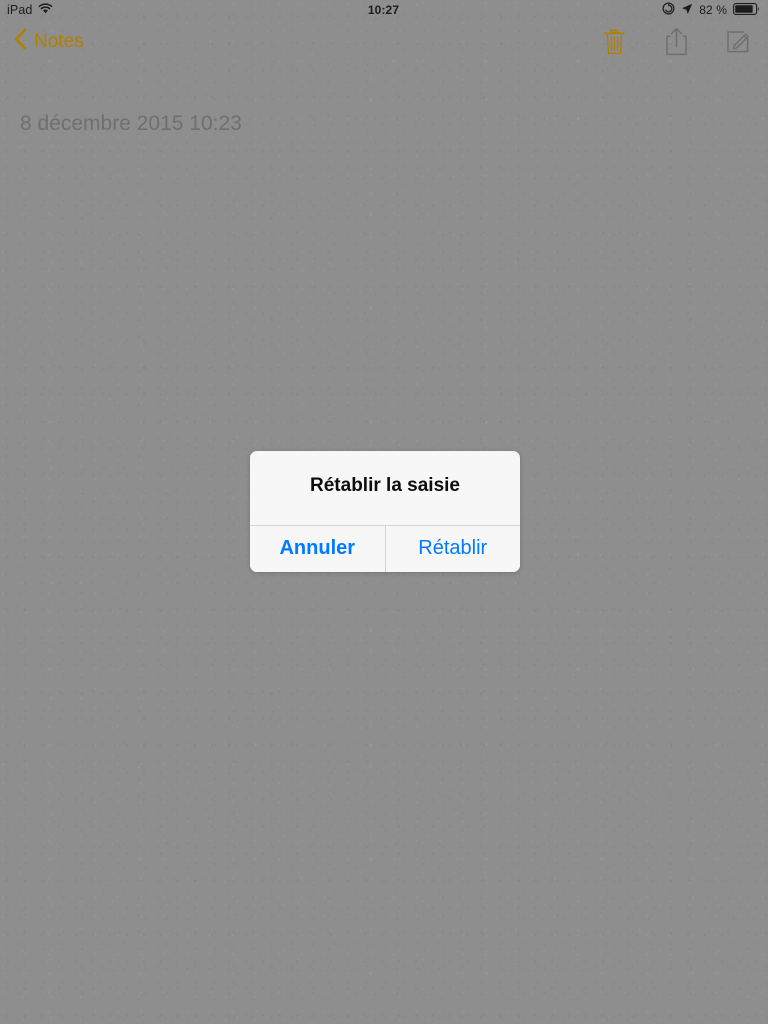 This screenshot has width=768, height=1024. I want to click on redo-typing-alert: Rétablir la saisie Annuler Rétablir, so click(385, 511).